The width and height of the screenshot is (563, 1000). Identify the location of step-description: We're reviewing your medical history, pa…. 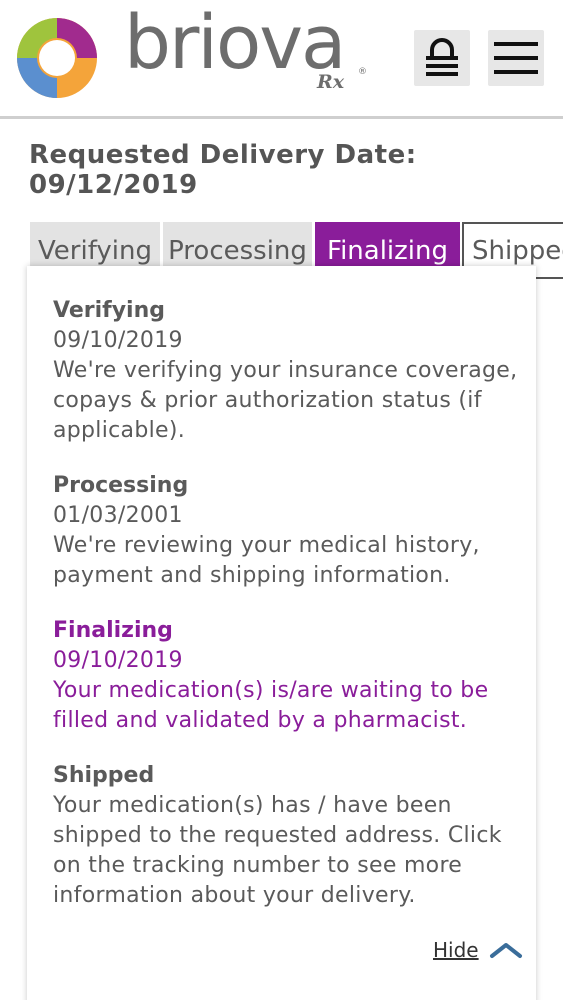
(266, 560).